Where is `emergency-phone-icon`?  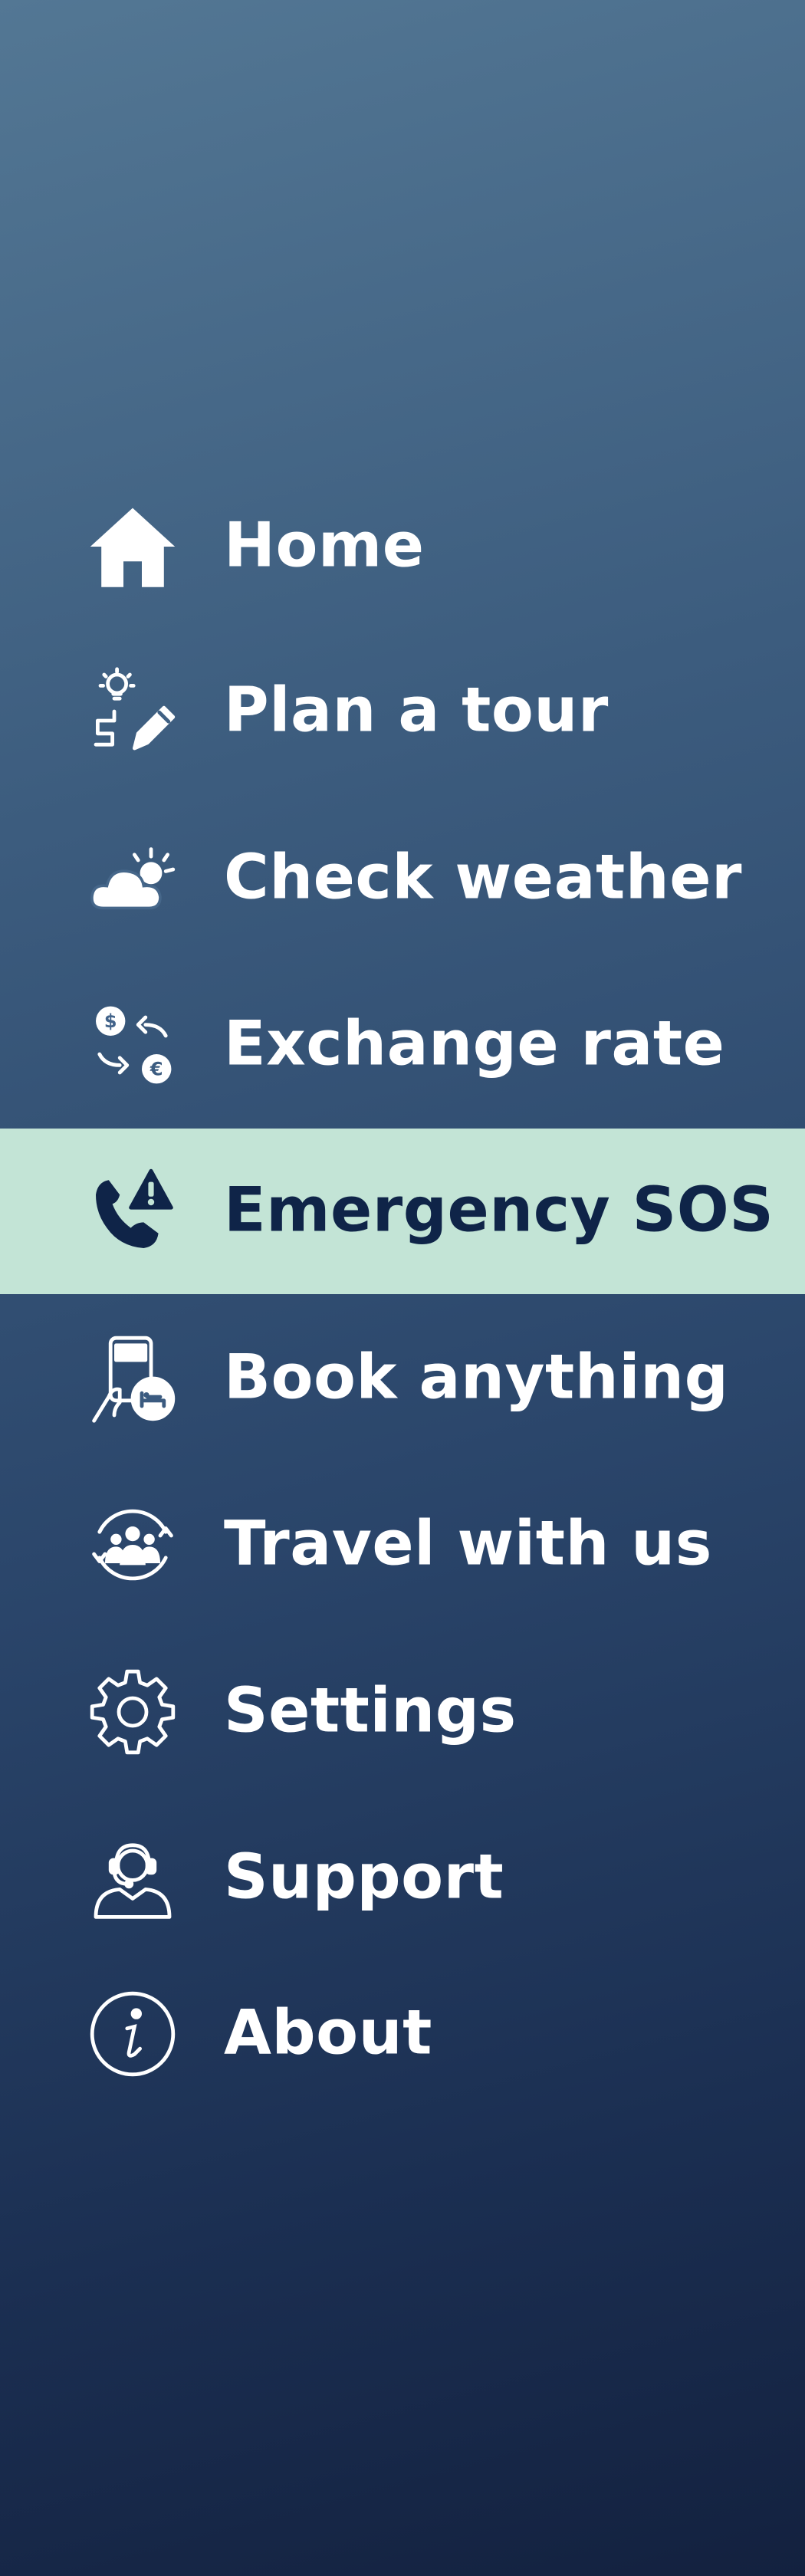
emergency-phone-icon is located at coordinates (133, 1211).